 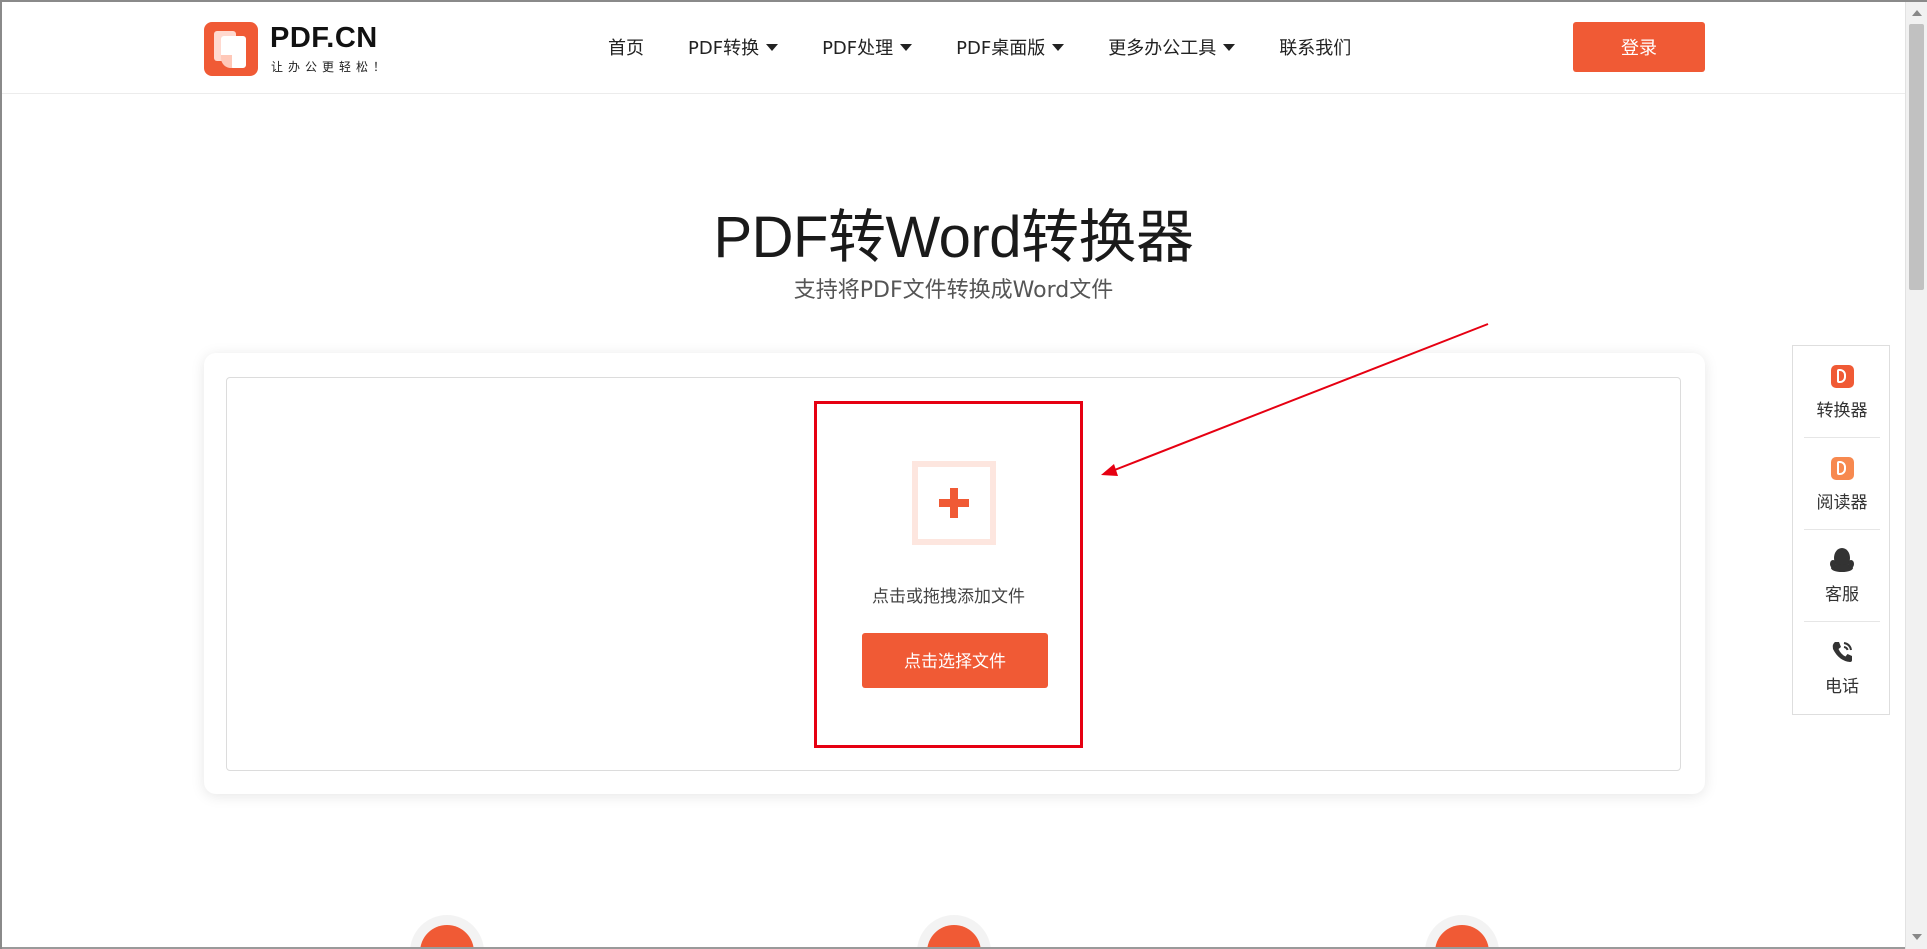 I want to click on side-item-label: 转换器, so click(x=1842, y=411).